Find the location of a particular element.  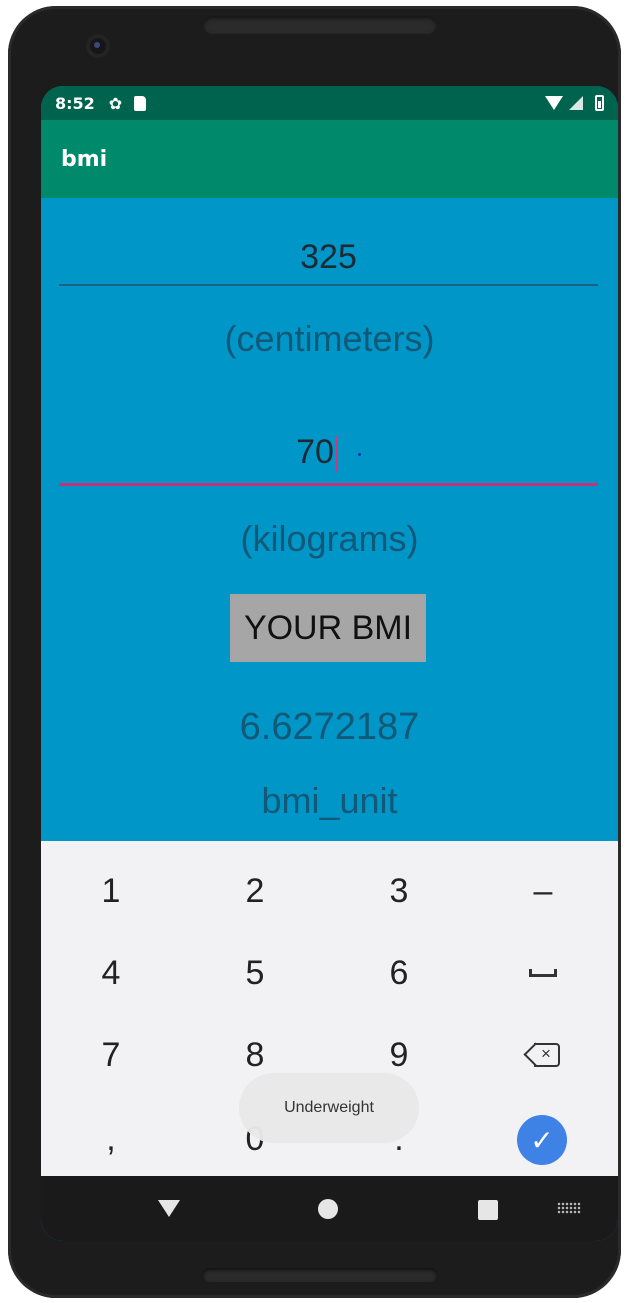

height-input: 325 is located at coordinates (328, 257).